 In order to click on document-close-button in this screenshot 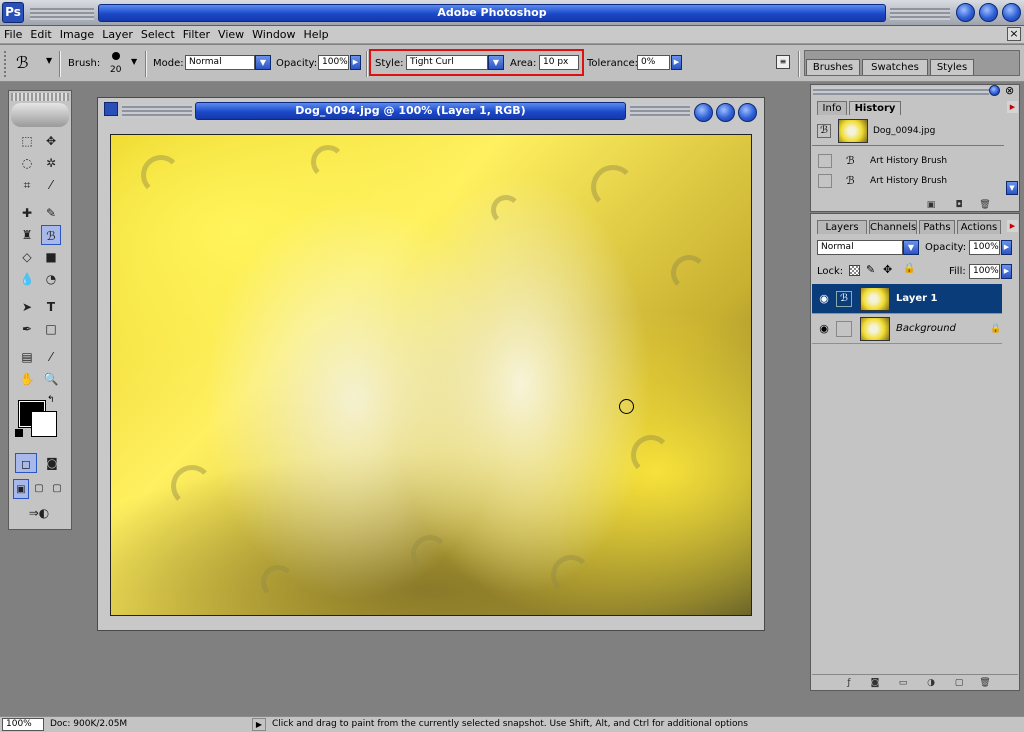, I will do `click(747, 112)`.